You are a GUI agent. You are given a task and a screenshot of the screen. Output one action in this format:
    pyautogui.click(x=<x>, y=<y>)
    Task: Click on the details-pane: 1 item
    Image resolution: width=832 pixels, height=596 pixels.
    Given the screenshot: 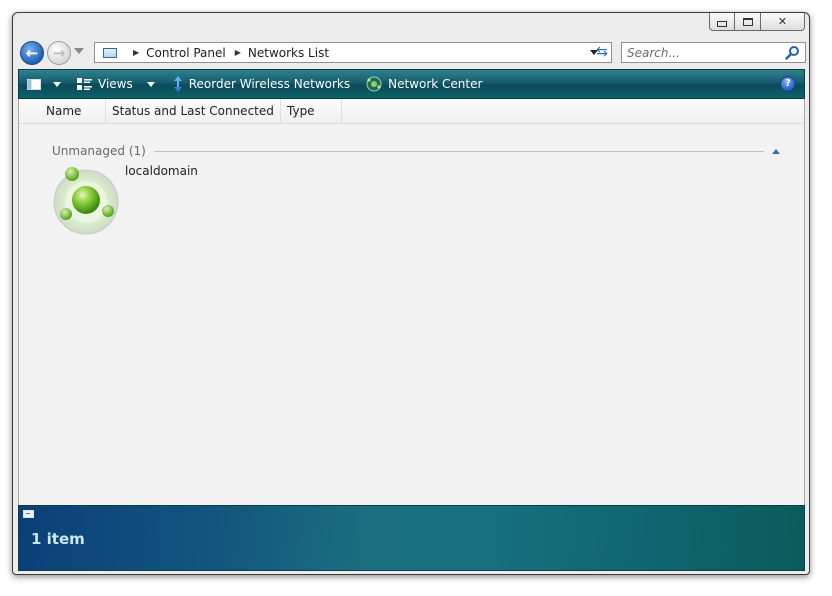 What is the action you would take?
    pyautogui.click(x=411, y=538)
    